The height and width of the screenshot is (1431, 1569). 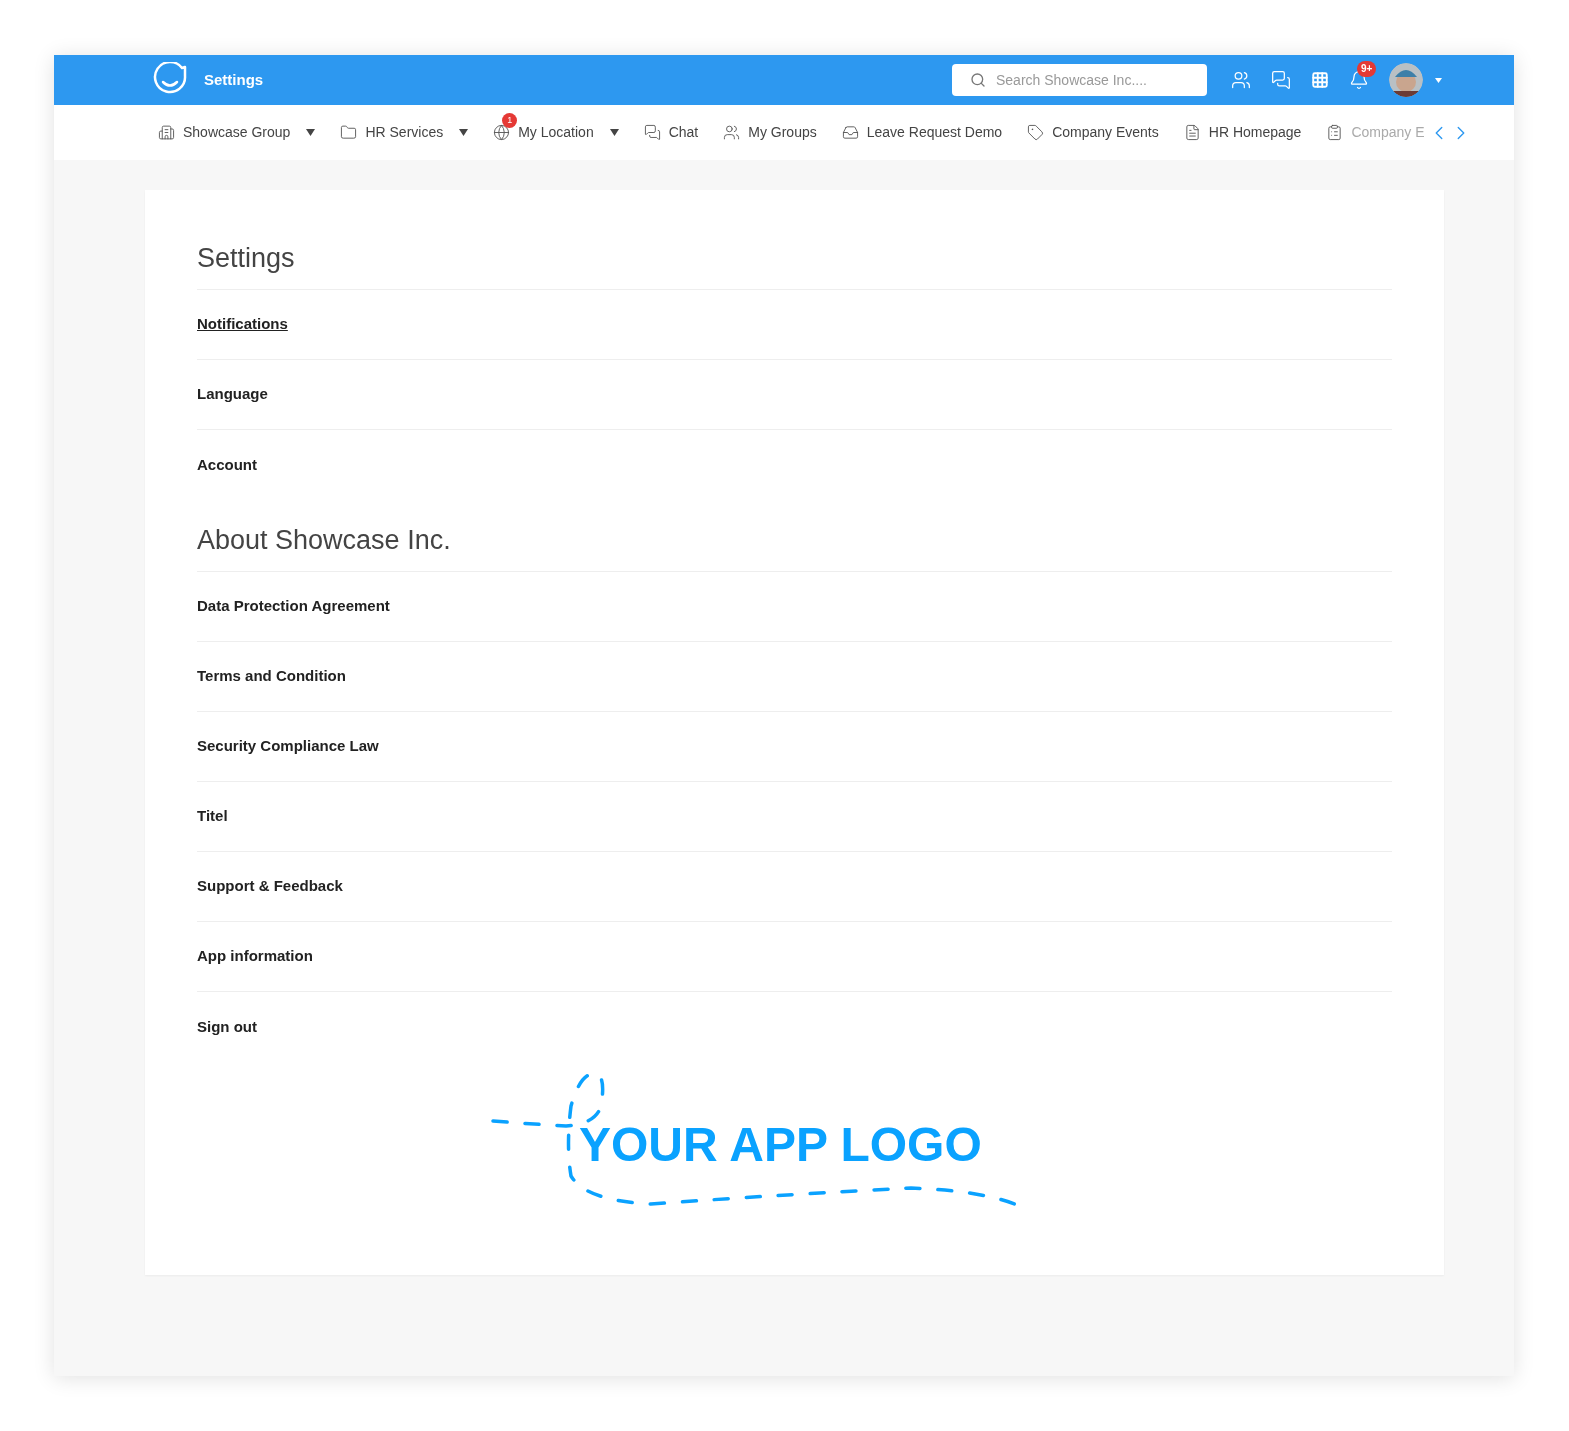 I want to click on section-title: Settings, so click(x=794, y=264).